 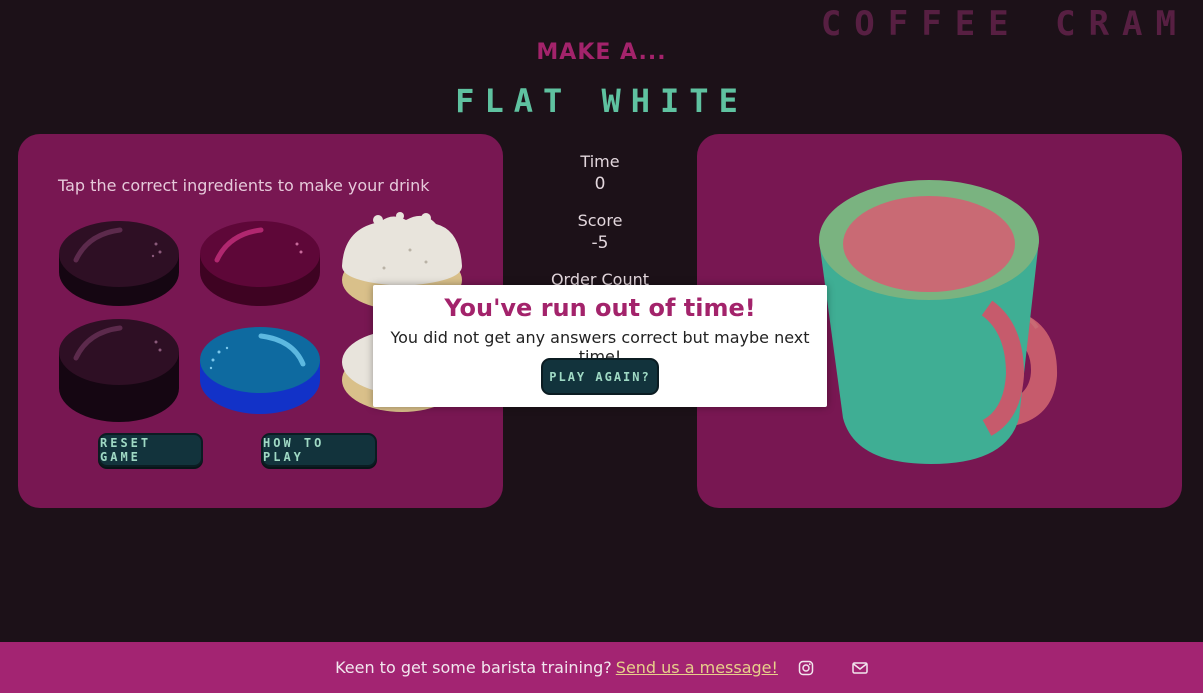 What do you see at coordinates (806, 668) in the screenshot?
I see `instagram-icon` at bounding box center [806, 668].